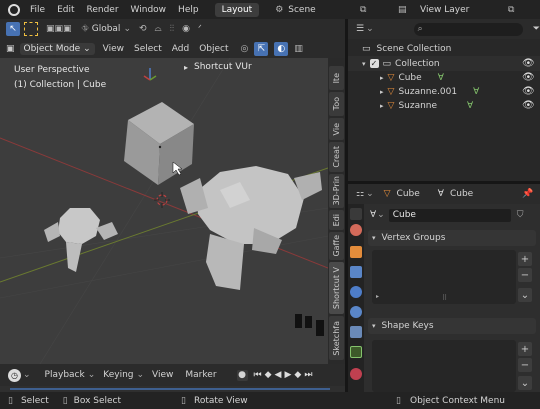  What do you see at coordinates (525, 365) in the screenshot?
I see `remove-shape-key-button: −` at bounding box center [525, 365].